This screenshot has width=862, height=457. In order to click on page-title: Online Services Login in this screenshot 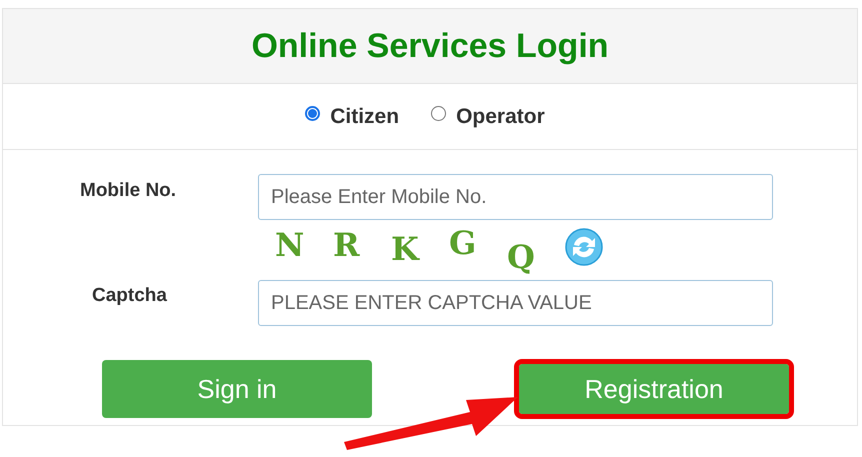, I will do `click(430, 46)`.